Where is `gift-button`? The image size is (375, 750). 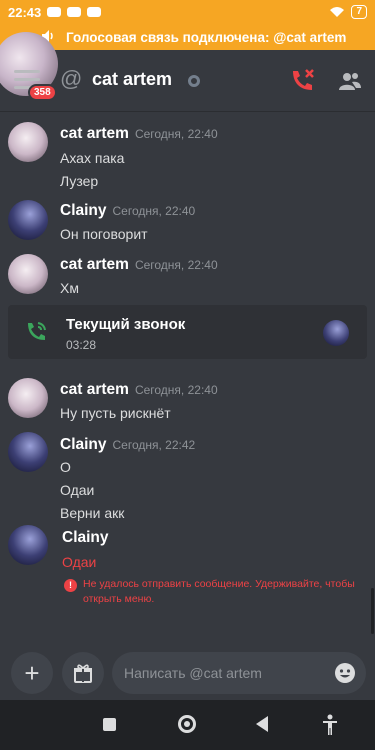 gift-button is located at coordinates (83, 673).